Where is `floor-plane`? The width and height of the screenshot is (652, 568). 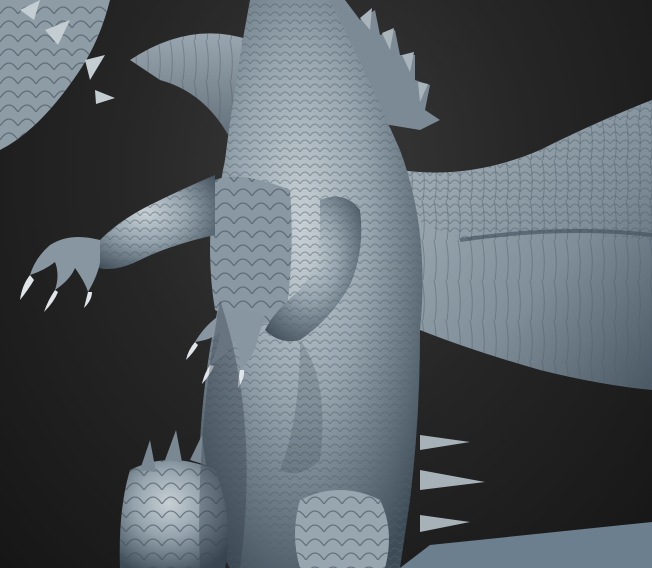 floor-plane is located at coordinates (526, 545).